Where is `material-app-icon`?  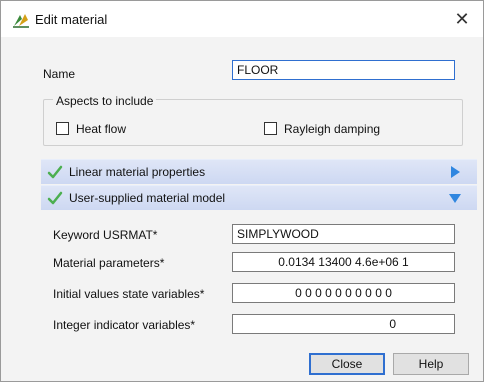
material-app-icon is located at coordinates (21, 21).